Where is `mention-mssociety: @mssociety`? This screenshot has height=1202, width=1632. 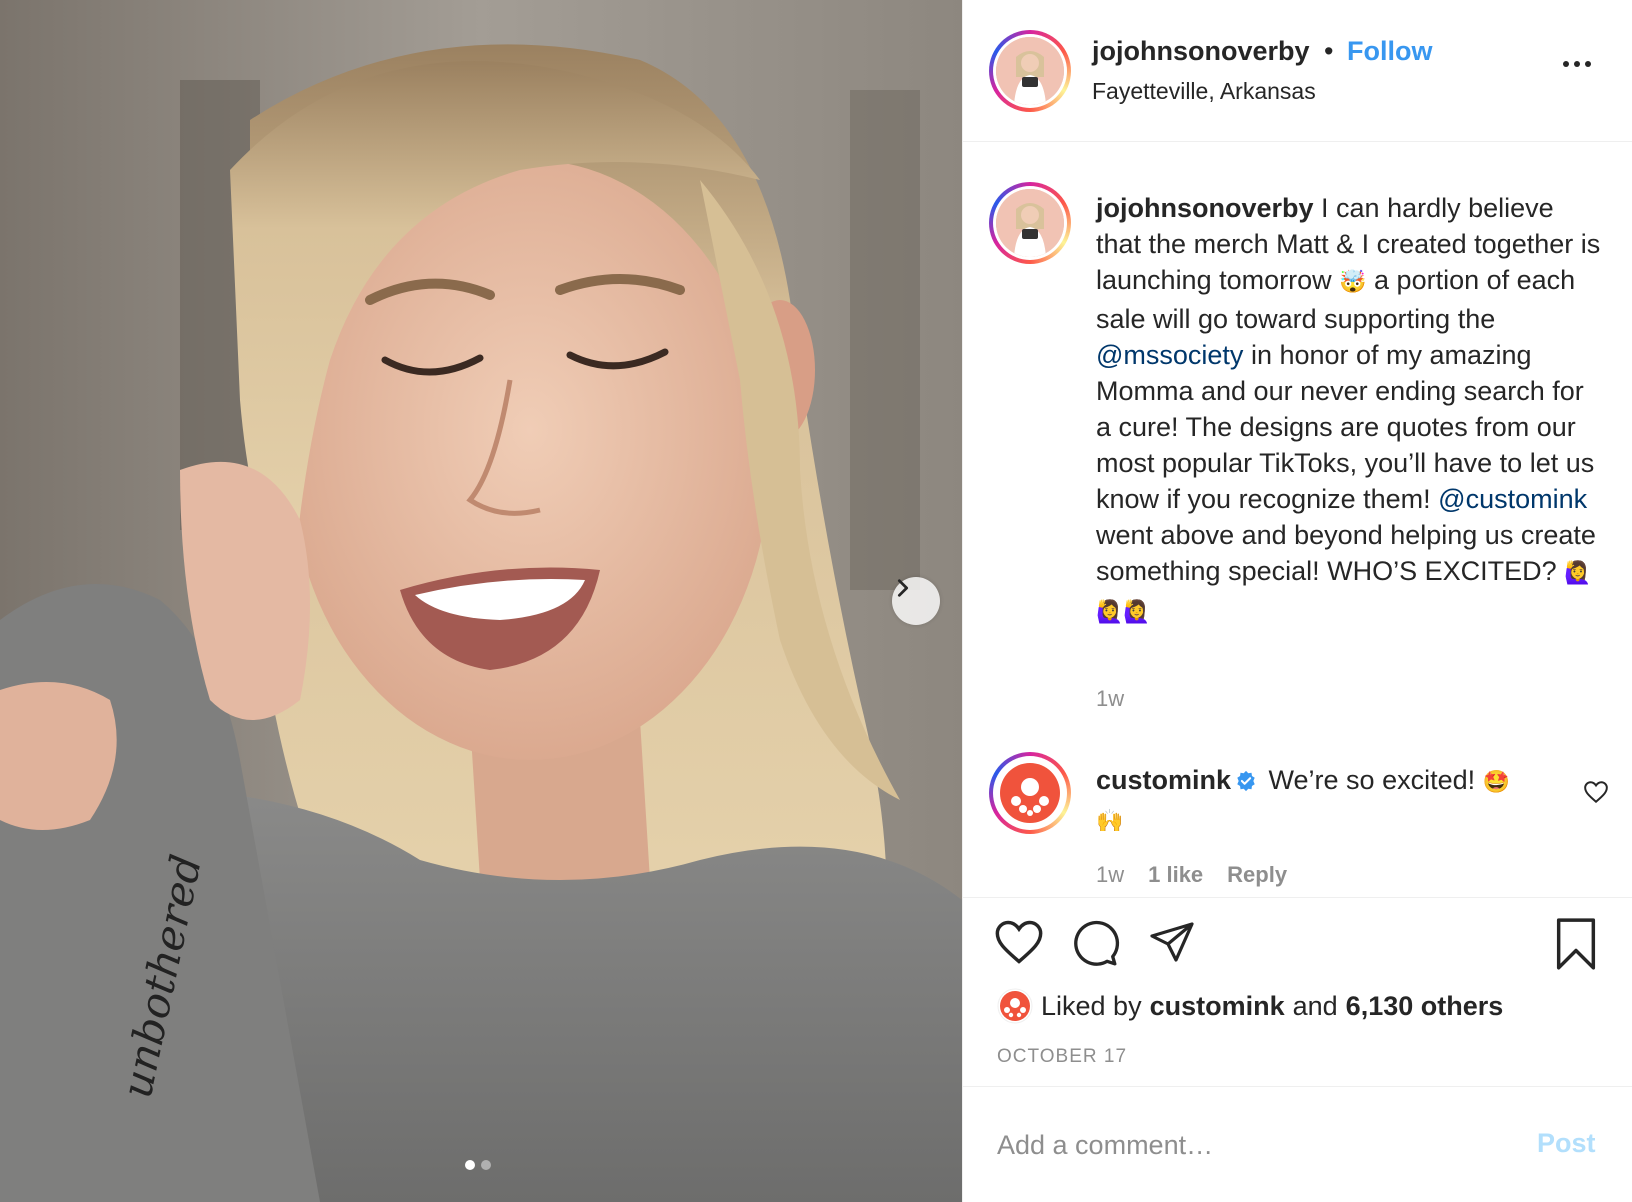 mention-mssociety: @mssociety is located at coordinates (1169, 355).